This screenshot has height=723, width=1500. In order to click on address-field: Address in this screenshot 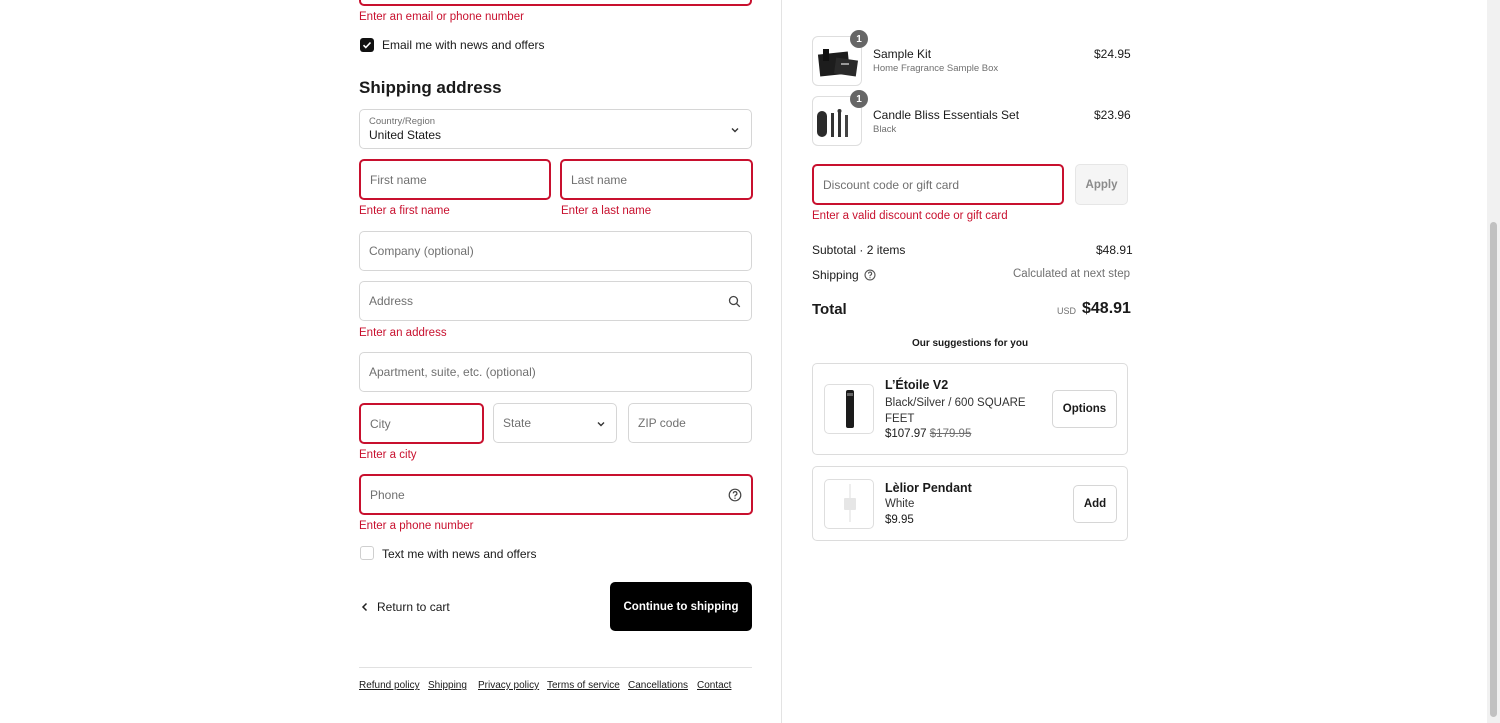, I will do `click(555, 301)`.